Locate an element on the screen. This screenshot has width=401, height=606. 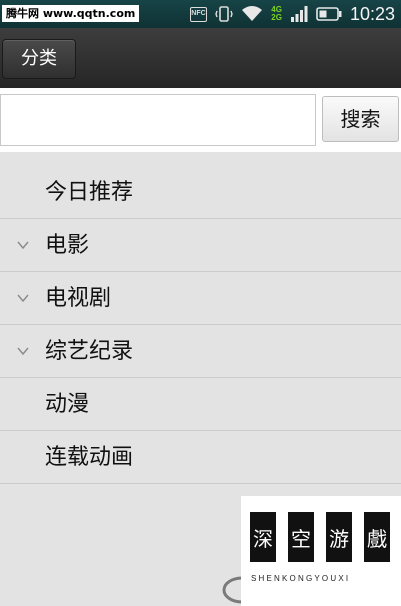
category-label: 电视剧 is located at coordinates (78, 298).